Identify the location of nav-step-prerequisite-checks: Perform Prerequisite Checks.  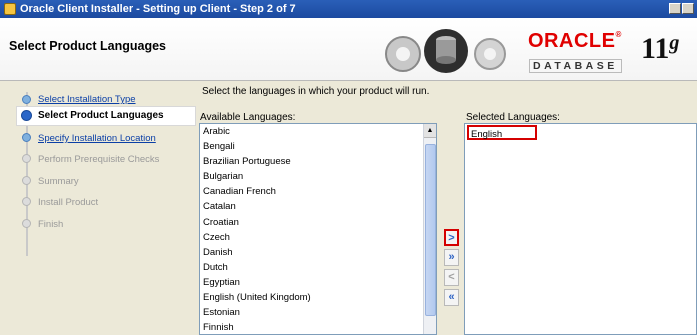
(99, 159).